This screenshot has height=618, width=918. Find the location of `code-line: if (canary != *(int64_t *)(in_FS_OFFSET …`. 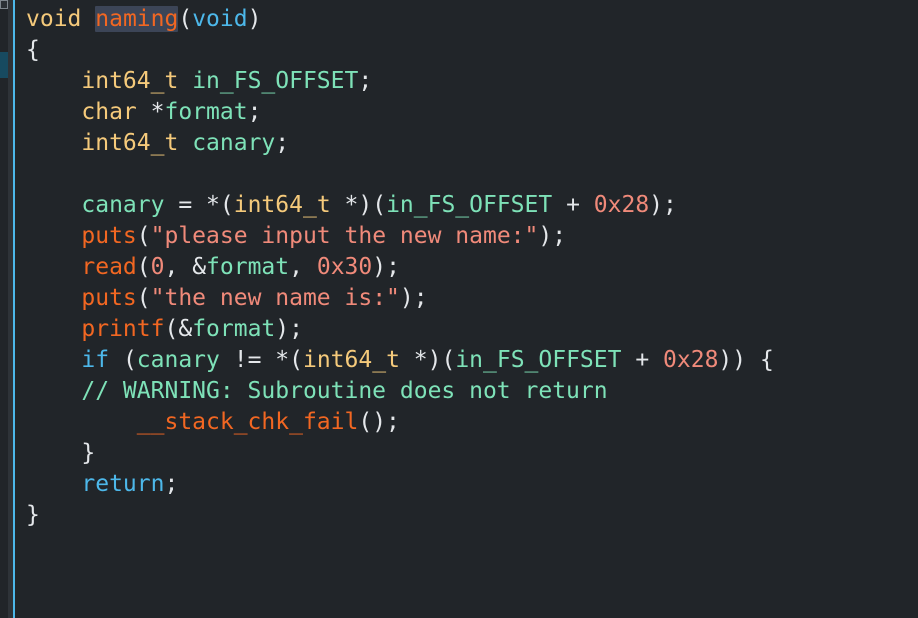

code-line: if (canary != *(int64_t *)(in_FS_OFFSET … is located at coordinates (467, 360).